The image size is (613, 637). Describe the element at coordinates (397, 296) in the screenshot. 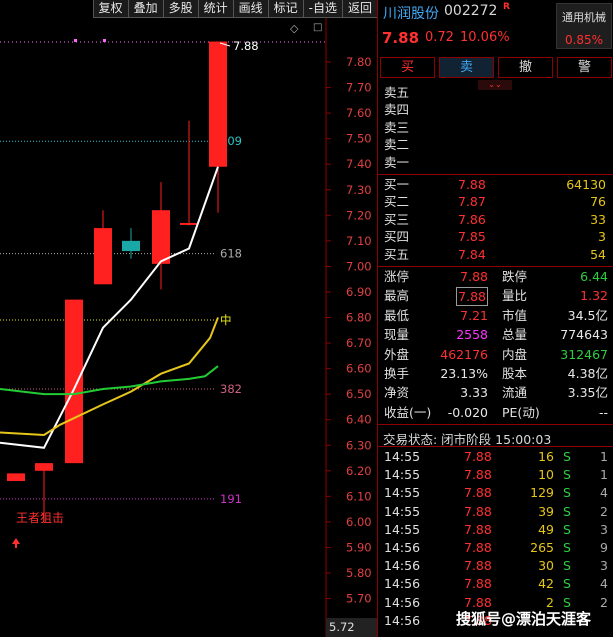

I see `stat-label: 最高` at that location.